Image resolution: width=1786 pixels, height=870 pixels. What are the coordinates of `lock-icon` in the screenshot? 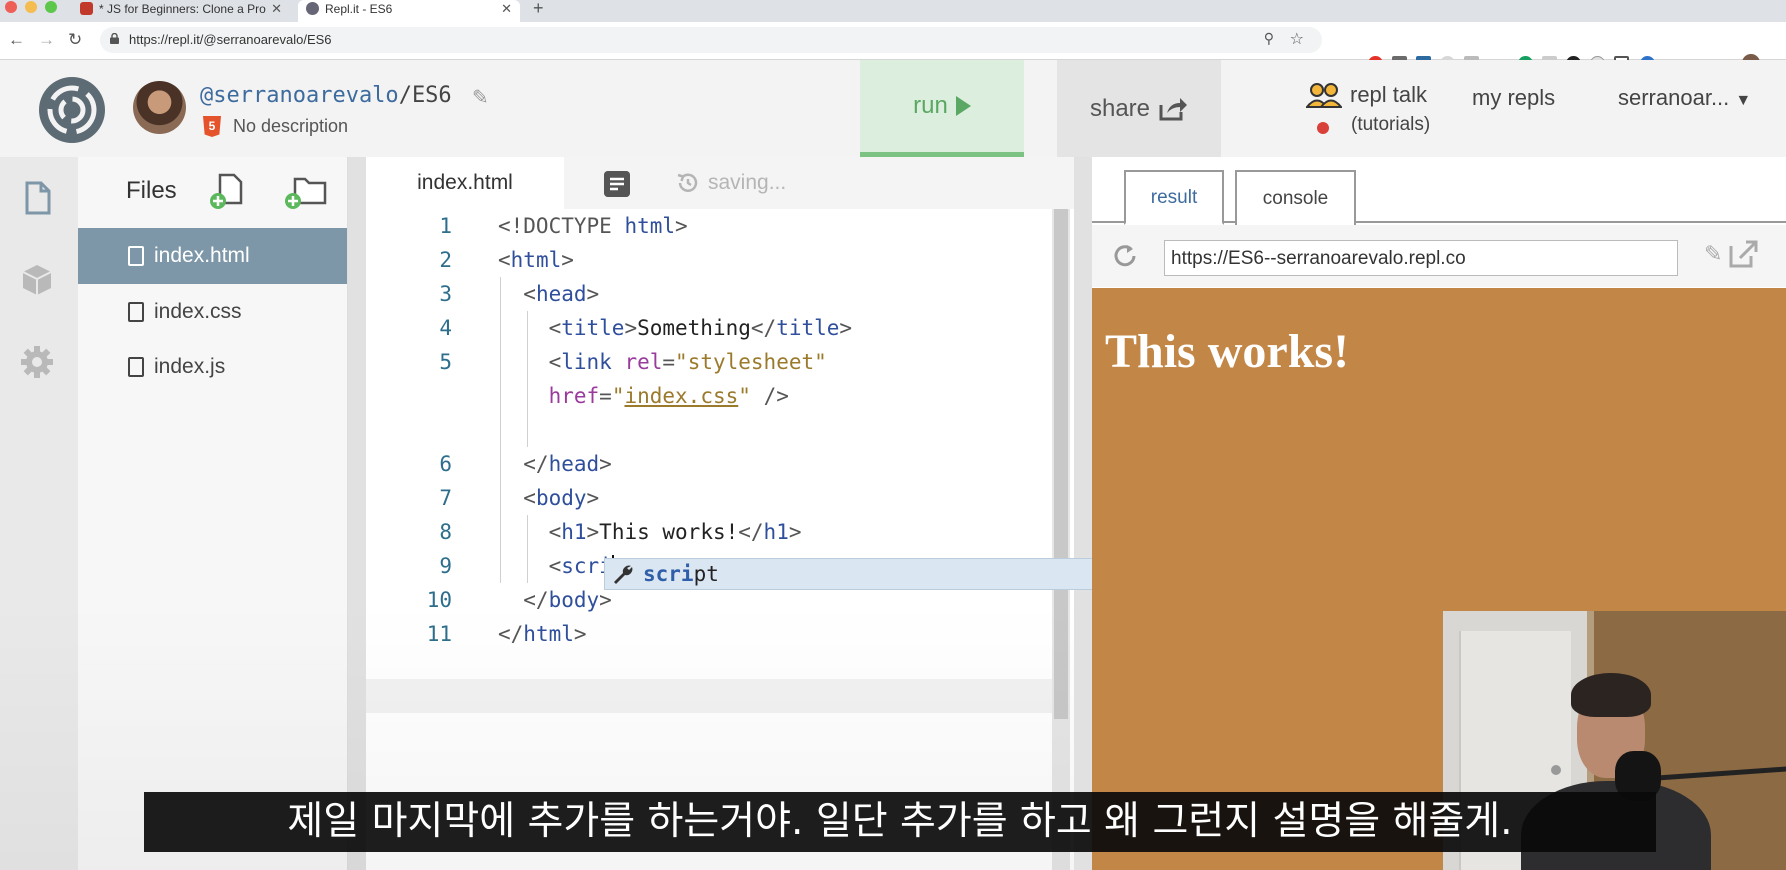 It's located at (114, 38).